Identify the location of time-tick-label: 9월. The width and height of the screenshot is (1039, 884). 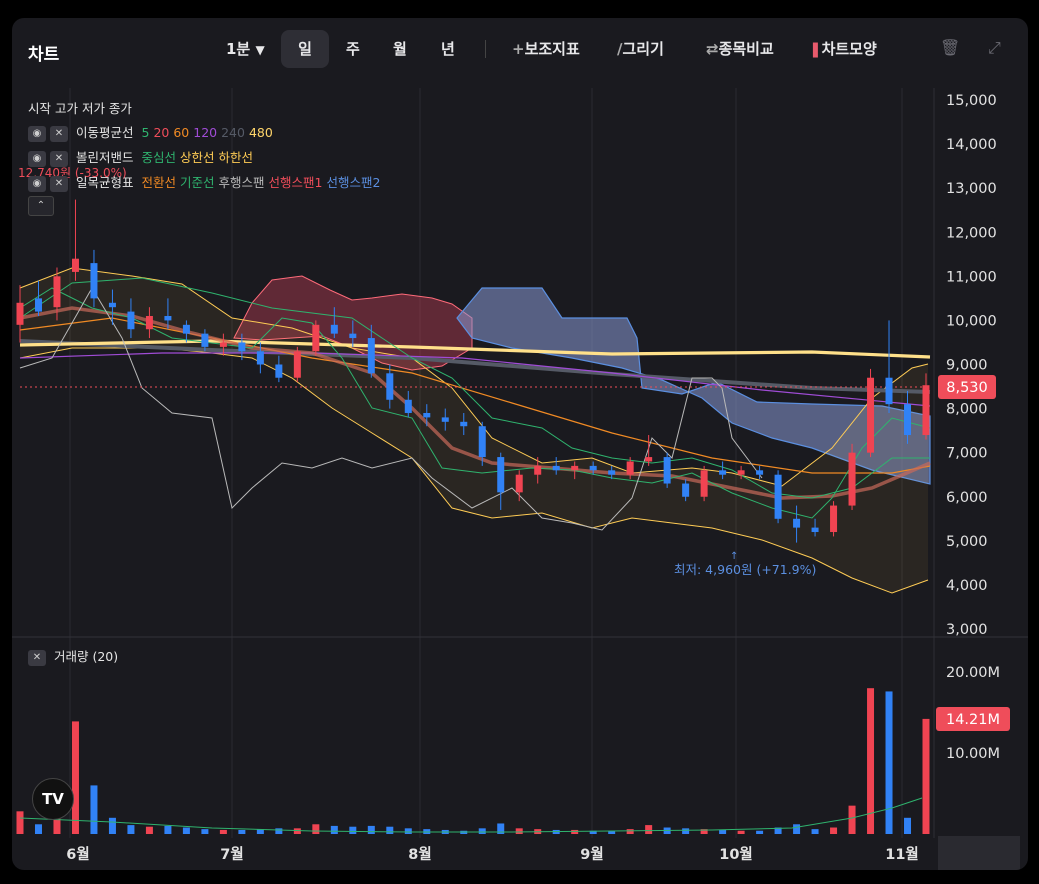
(591, 854).